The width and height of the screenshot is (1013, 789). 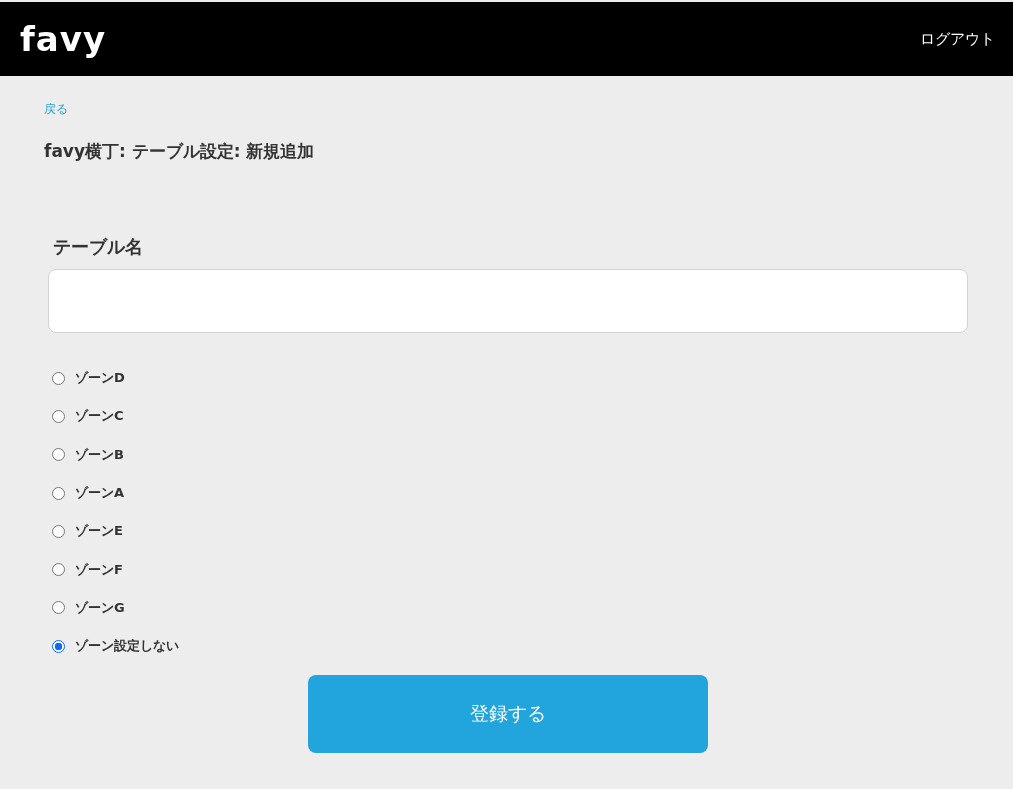 I want to click on zone-label: ゾーンE, so click(x=99, y=531).